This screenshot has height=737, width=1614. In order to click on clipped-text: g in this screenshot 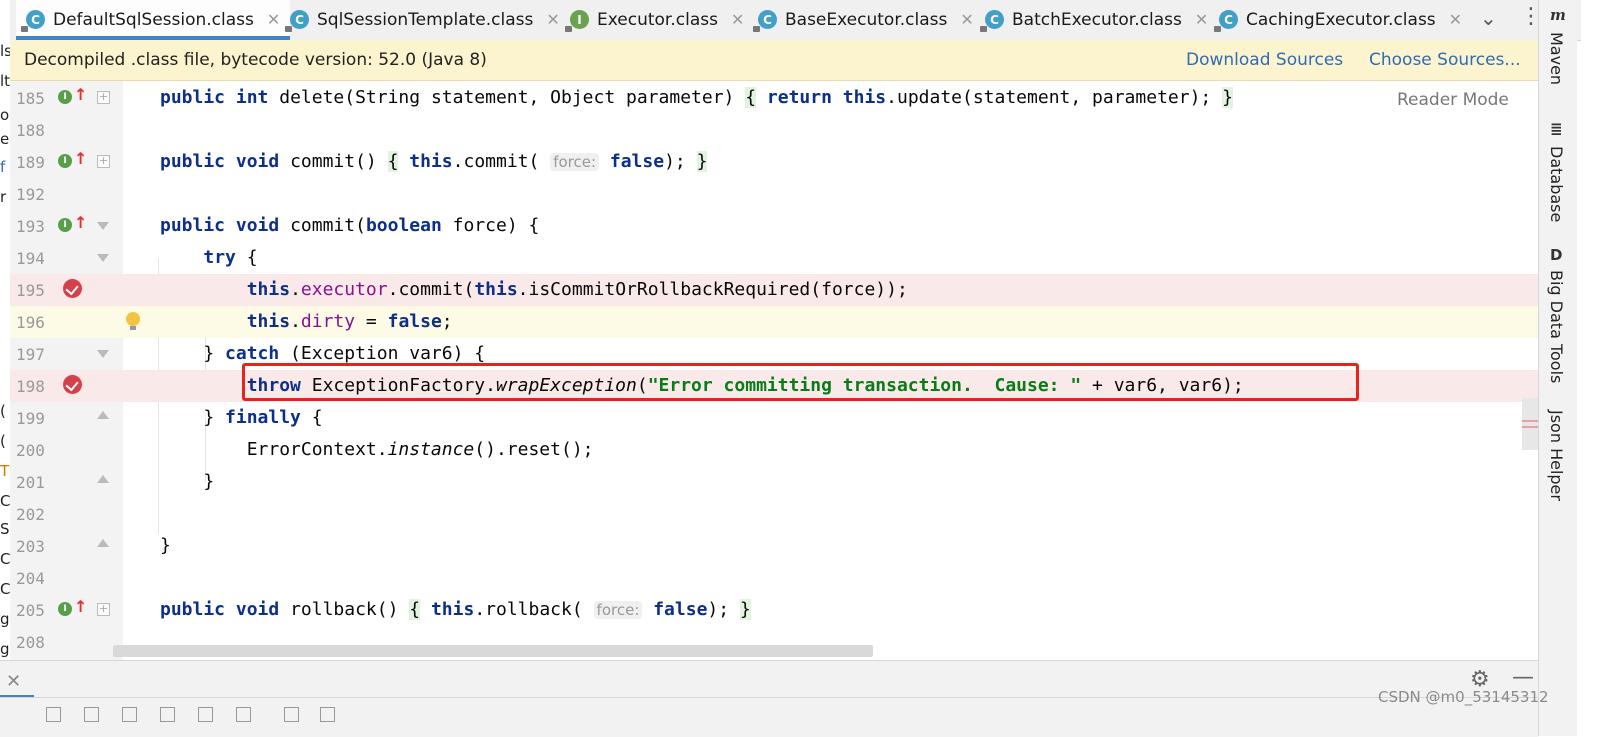, I will do `click(5, 619)`.